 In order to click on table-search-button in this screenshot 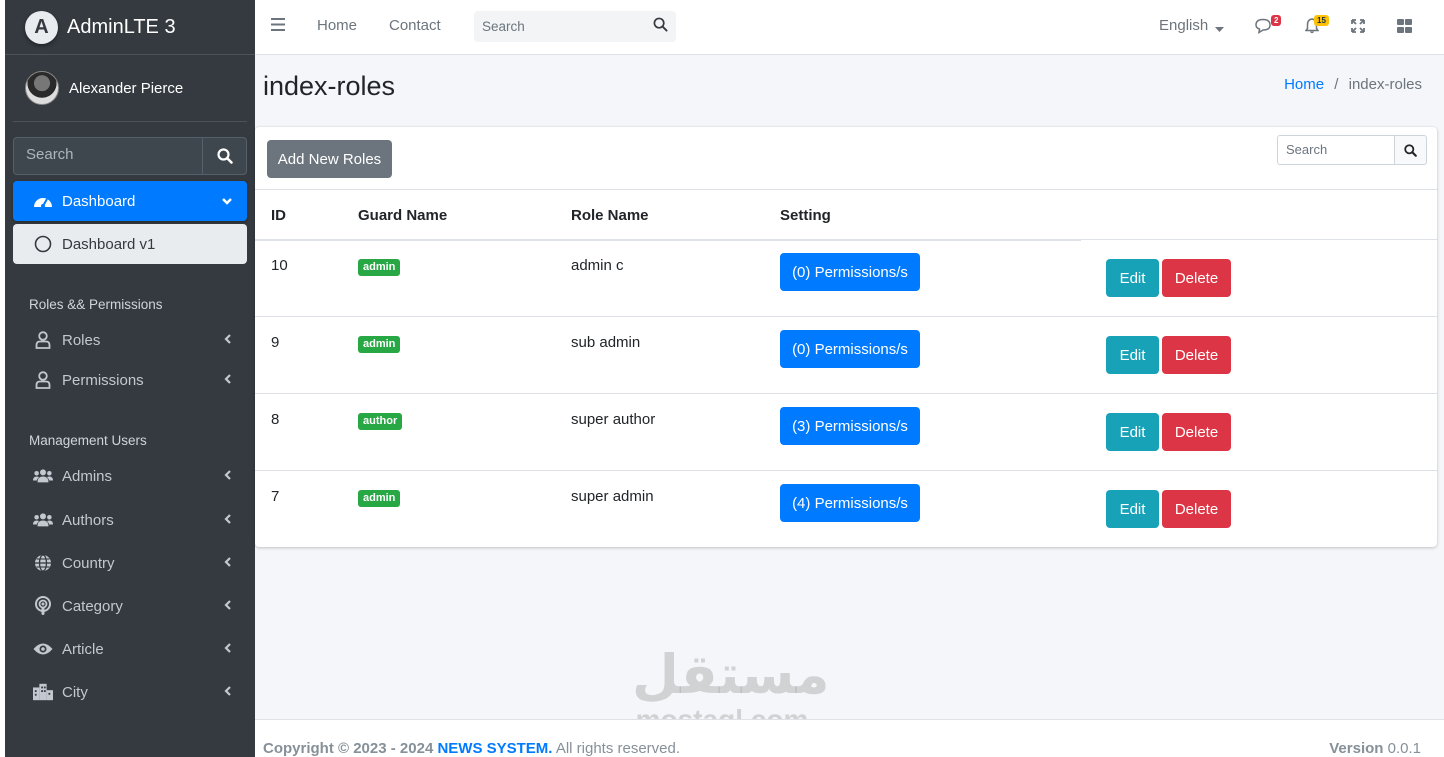, I will do `click(1411, 150)`.